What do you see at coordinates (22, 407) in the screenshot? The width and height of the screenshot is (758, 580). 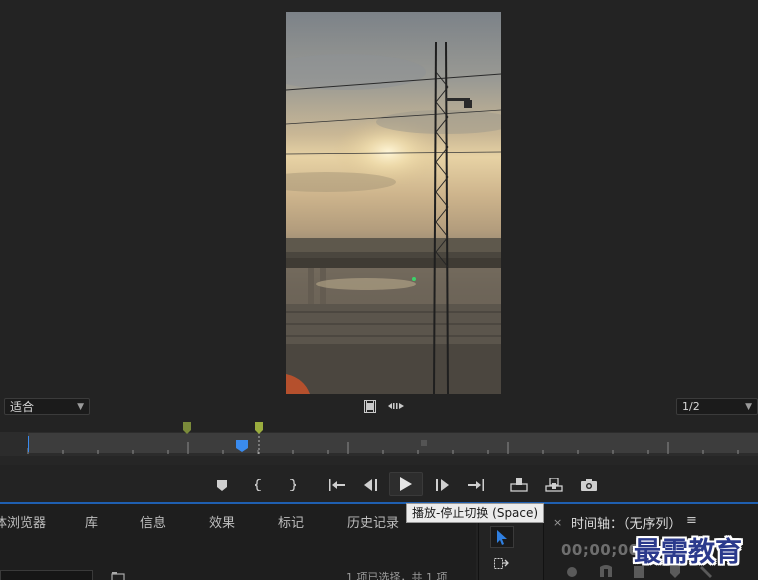 I see `zoom-level-value: 适合` at bounding box center [22, 407].